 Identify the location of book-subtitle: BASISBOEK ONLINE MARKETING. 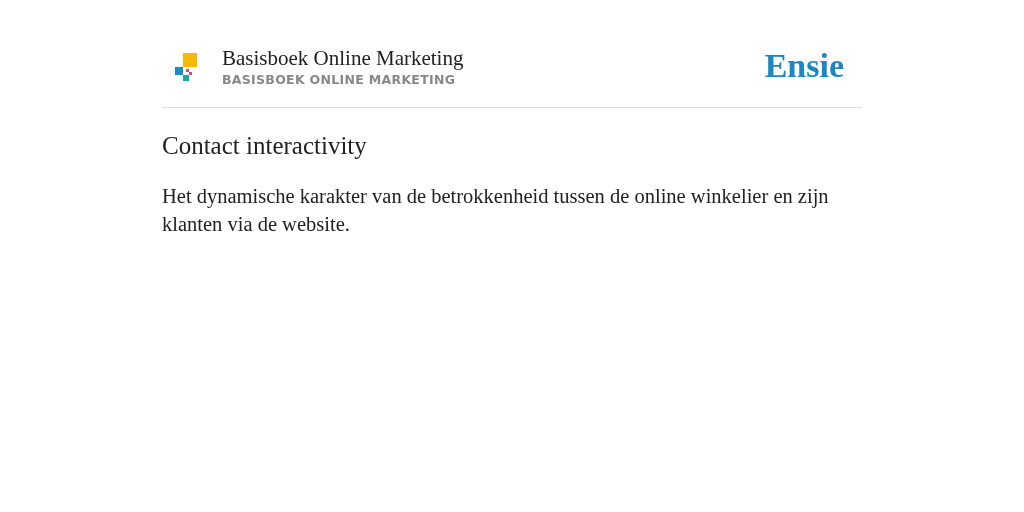
(339, 79).